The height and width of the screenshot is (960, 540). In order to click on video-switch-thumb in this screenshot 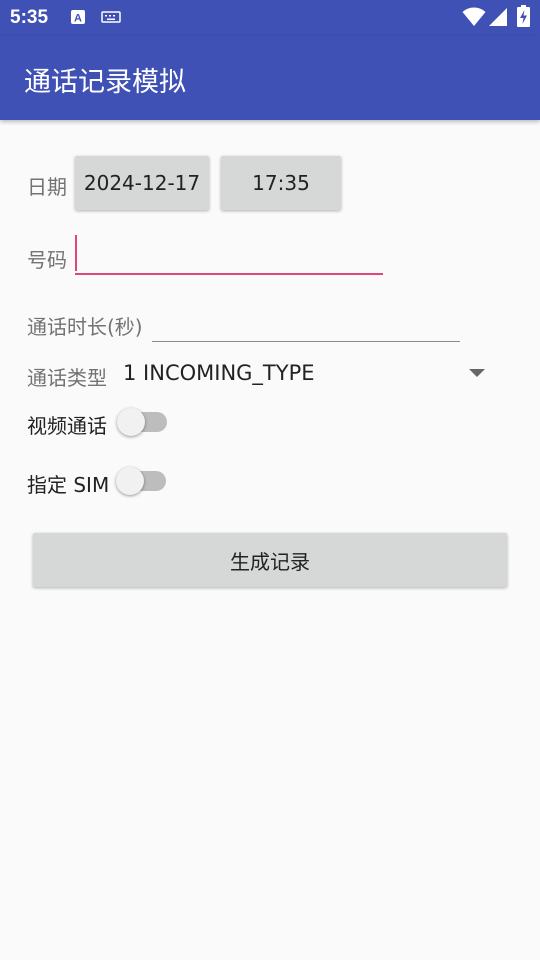, I will do `click(131, 422)`.